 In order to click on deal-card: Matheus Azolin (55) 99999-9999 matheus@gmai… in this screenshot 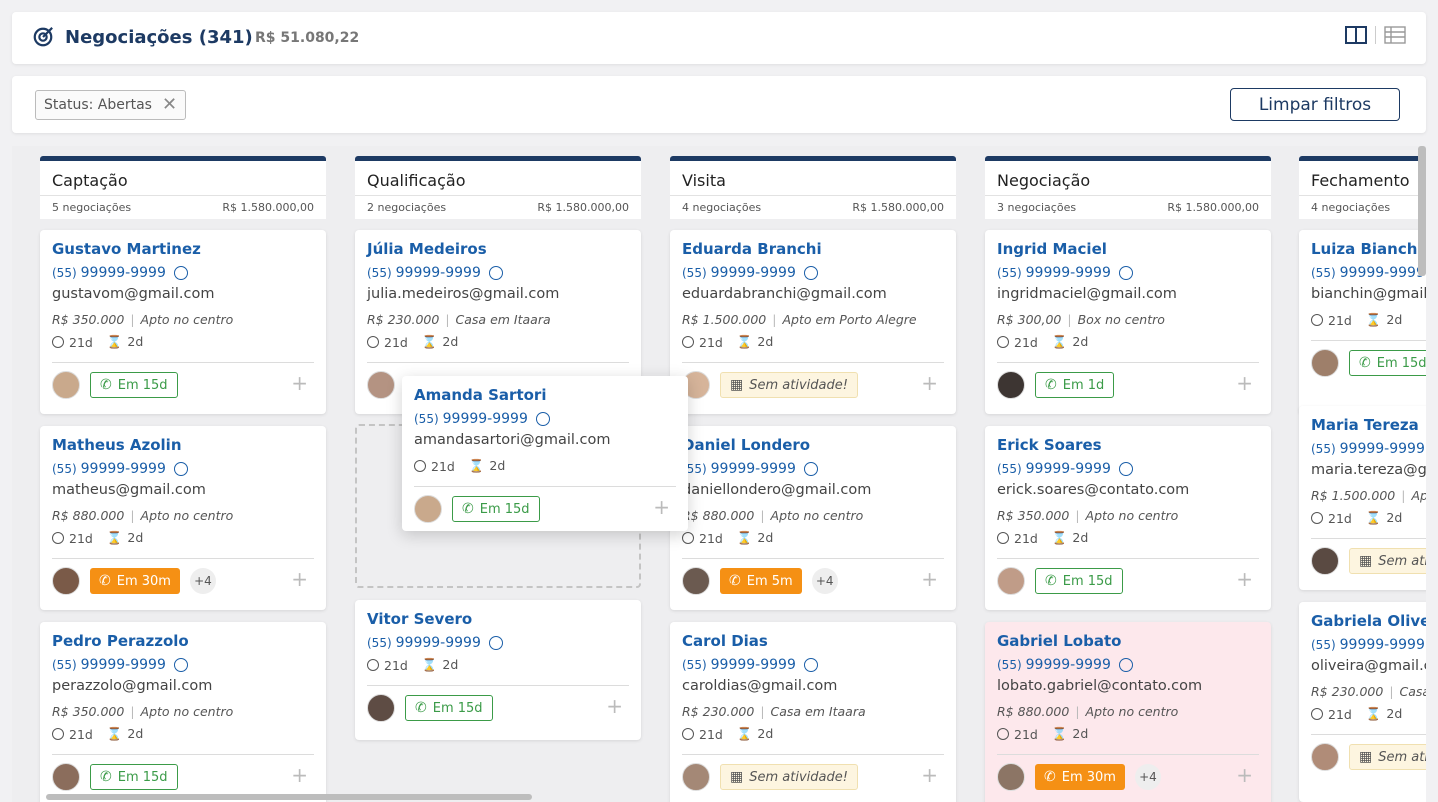, I will do `click(183, 518)`.